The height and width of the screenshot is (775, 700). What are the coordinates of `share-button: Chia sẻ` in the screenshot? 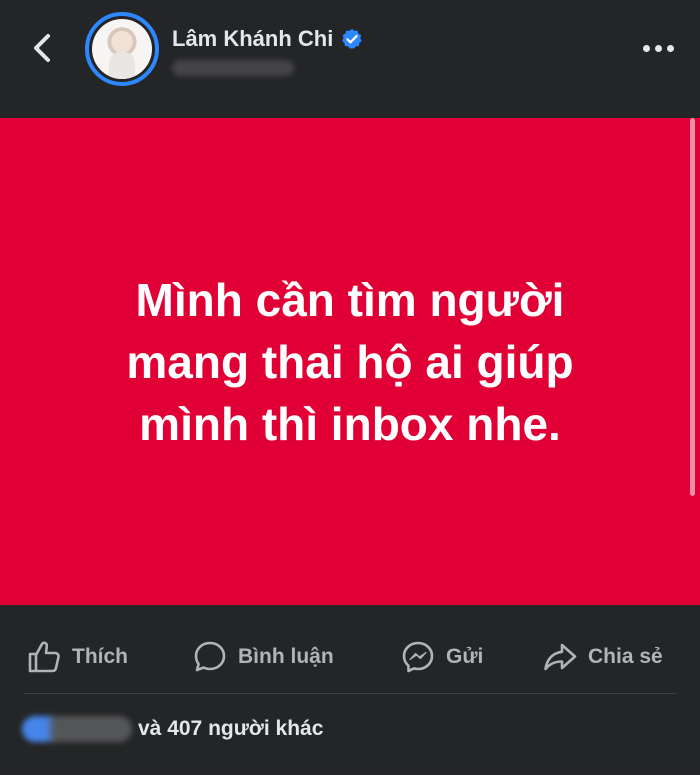 It's located at (602, 657).